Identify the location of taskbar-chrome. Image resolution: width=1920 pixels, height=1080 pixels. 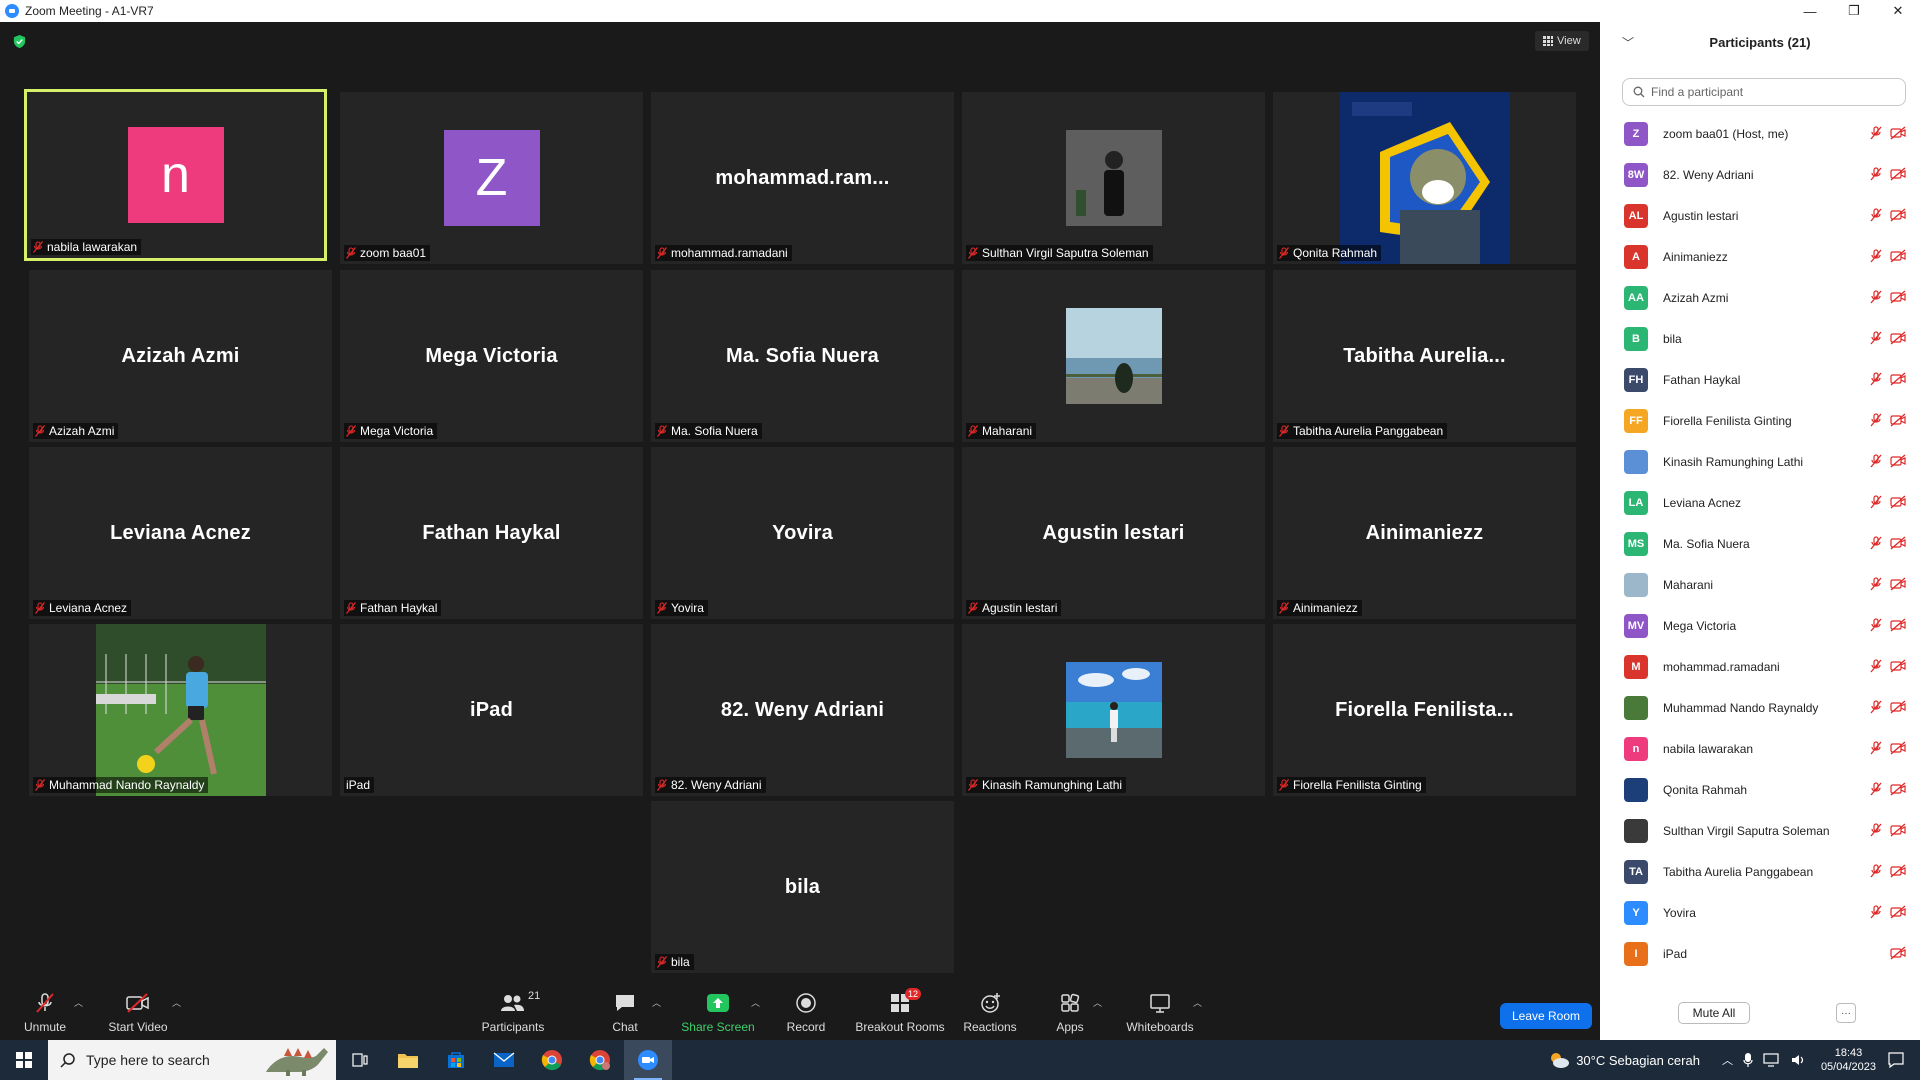
(552, 1060).